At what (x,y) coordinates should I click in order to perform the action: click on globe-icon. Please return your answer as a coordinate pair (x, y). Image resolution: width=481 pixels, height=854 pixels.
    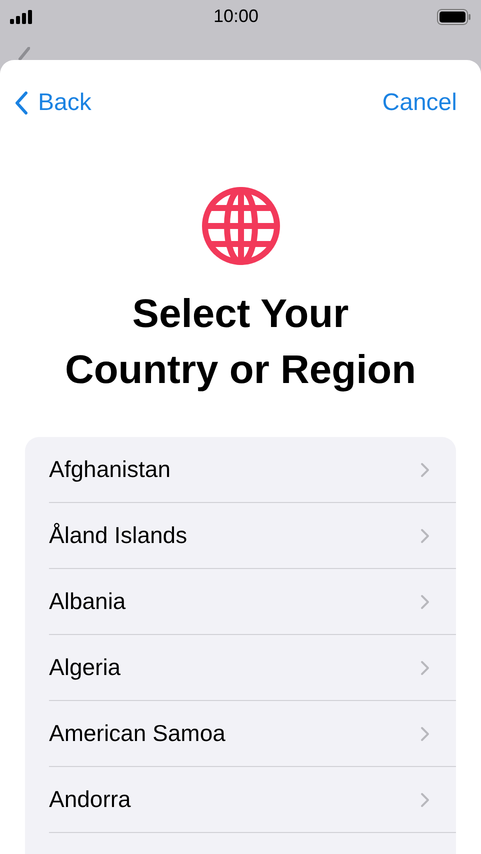
    Looking at the image, I should click on (240, 226).